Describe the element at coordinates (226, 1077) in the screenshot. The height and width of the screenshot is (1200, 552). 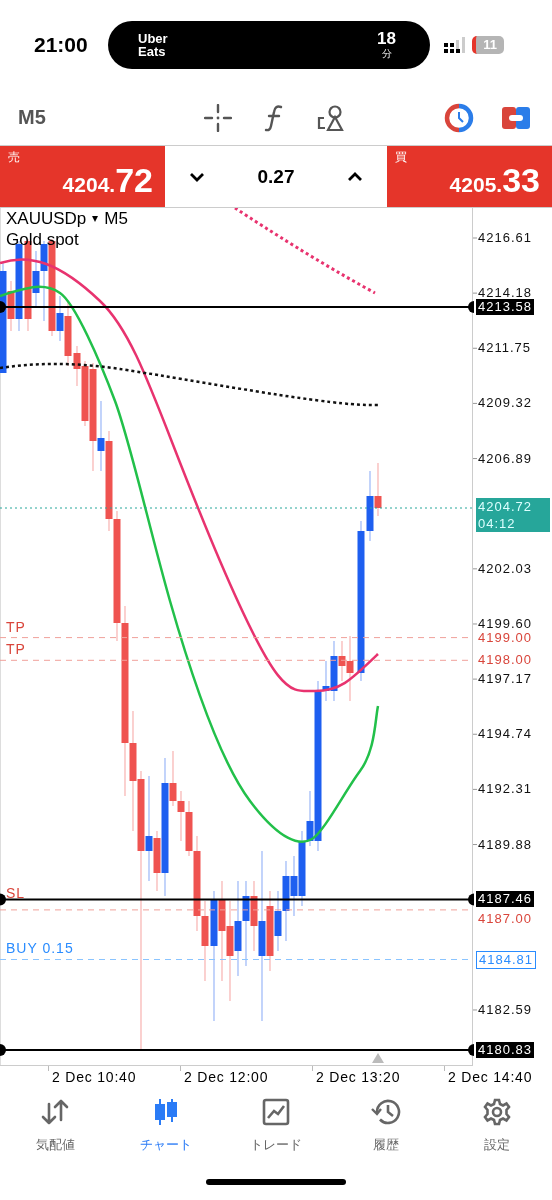
I see `time-tick: 2 Dec 12:00` at that location.